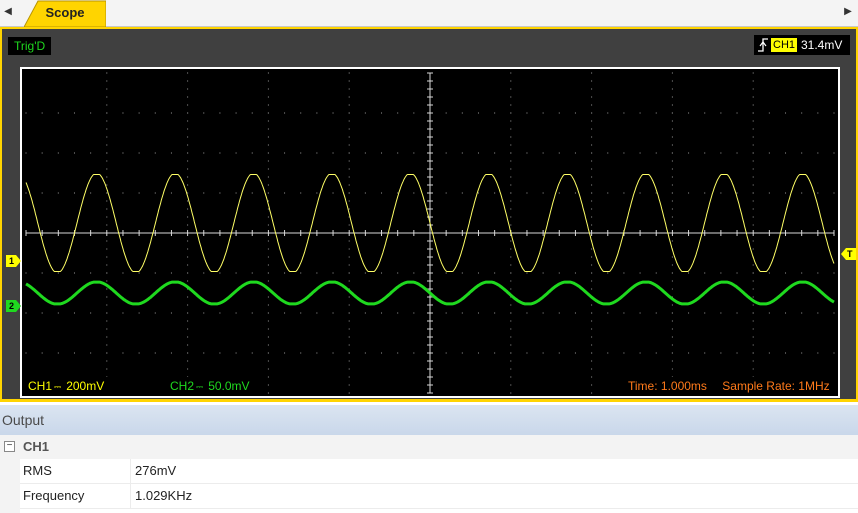  Describe the element at coordinates (156, 470) in the screenshot. I see `property-value: 276mV` at that location.